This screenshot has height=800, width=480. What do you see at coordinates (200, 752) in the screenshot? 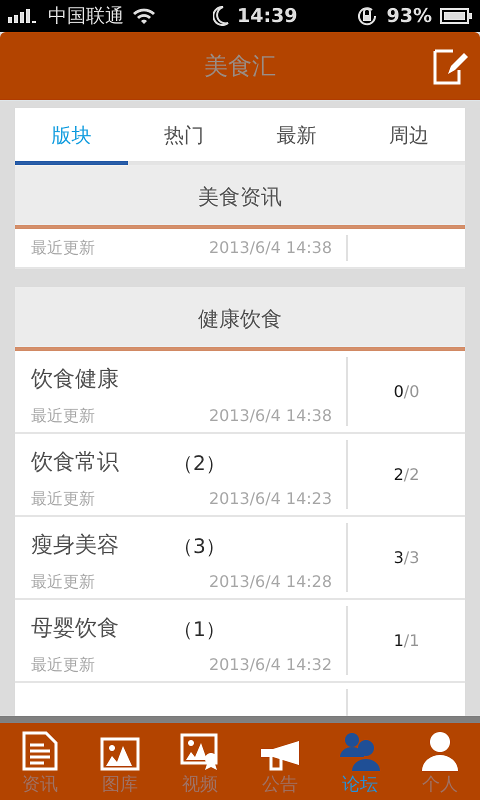
I see `image-award-icon` at bounding box center [200, 752].